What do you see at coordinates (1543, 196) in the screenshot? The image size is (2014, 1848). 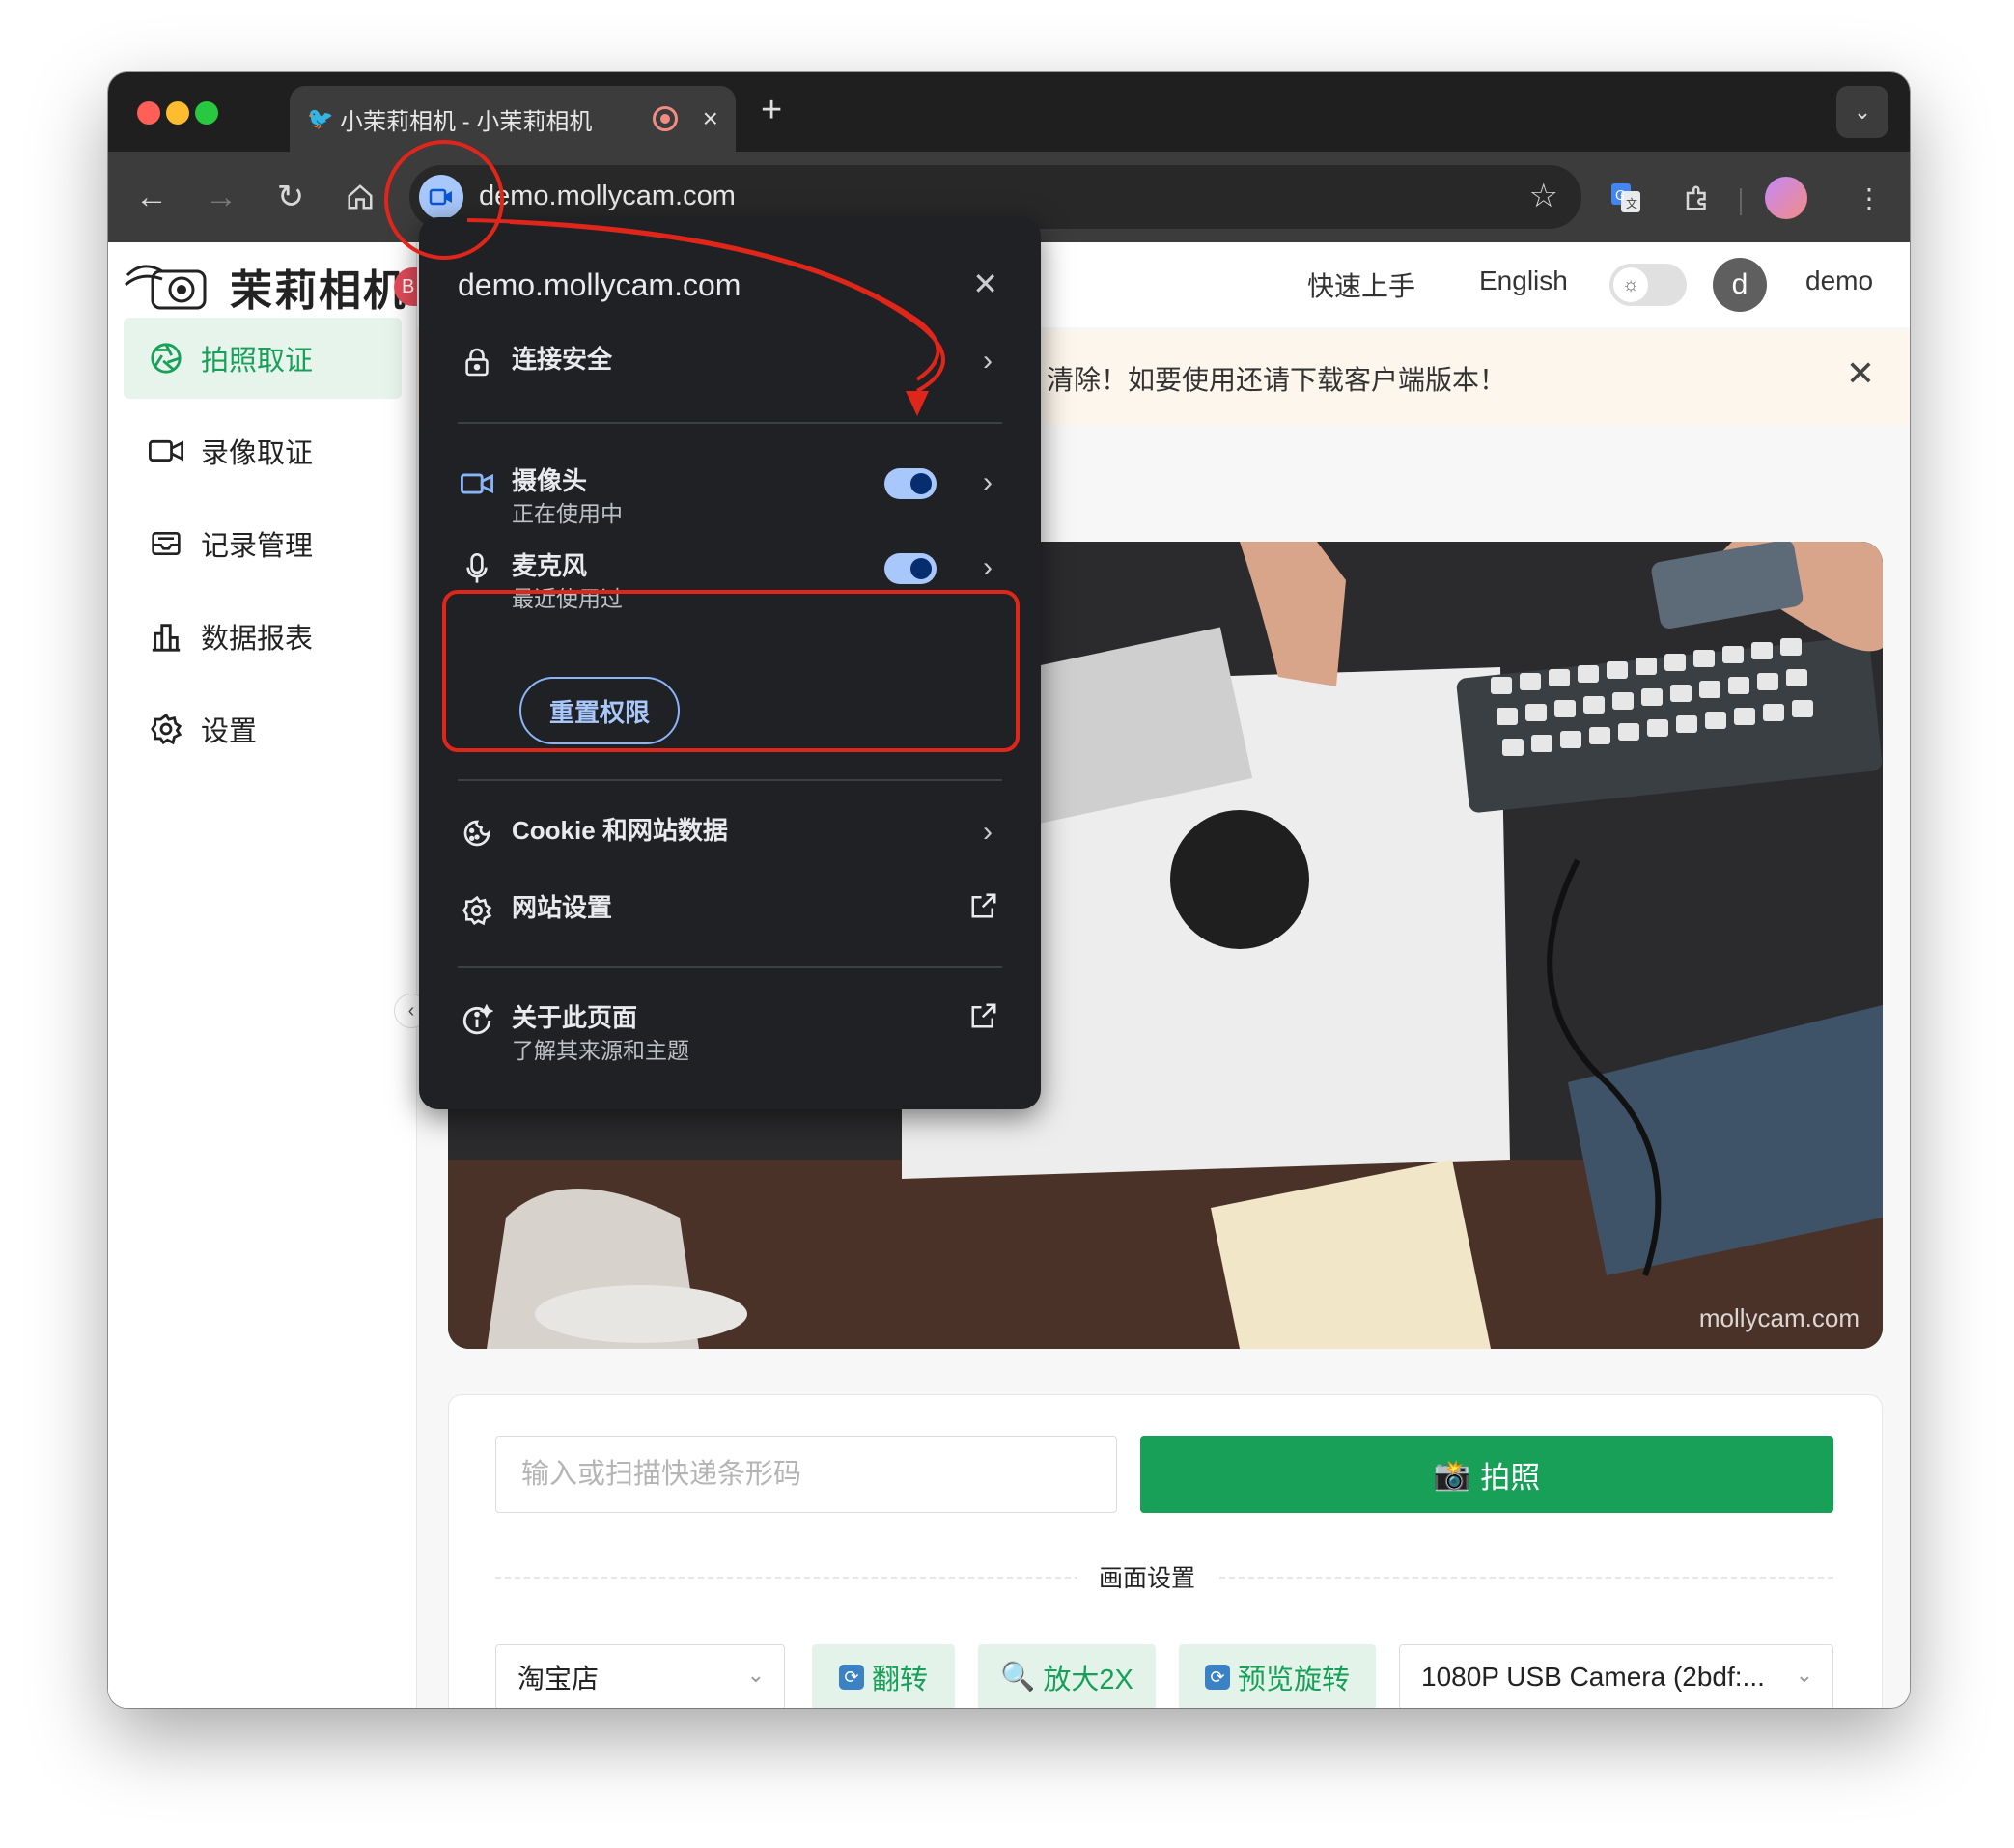 I see `bookmark-star-icon: ☆` at bounding box center [1543, 196].